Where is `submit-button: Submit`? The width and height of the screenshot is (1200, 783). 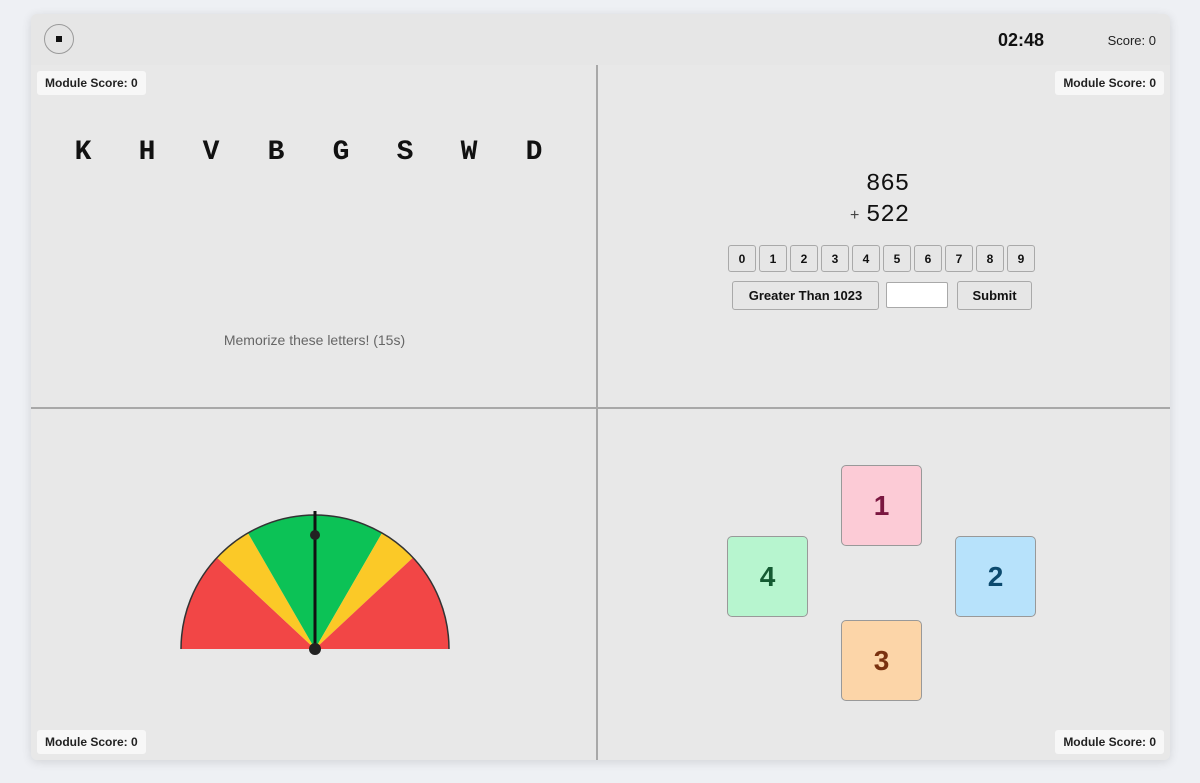 submit-button: Submit is located at coordinates (994, 295).